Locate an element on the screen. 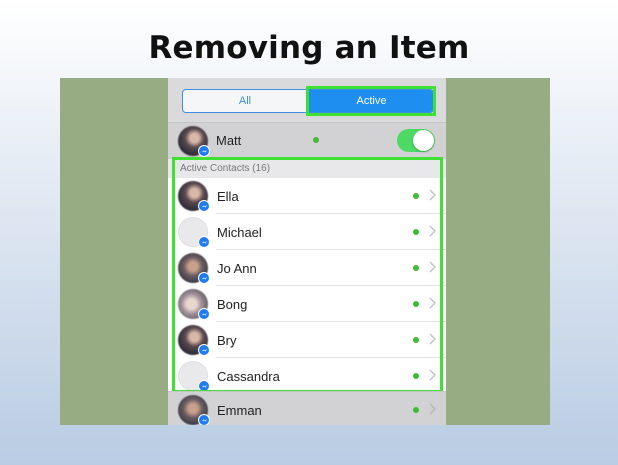  my-name: Matt is located at coordinates (229, 140).